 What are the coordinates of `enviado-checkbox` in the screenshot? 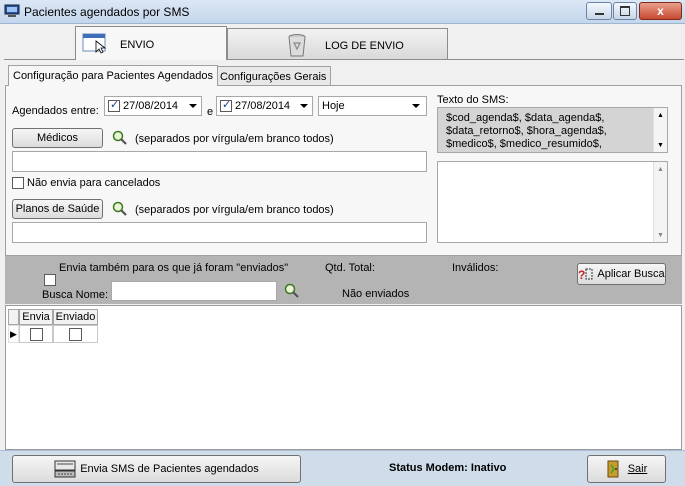 It's located at (75, 334).